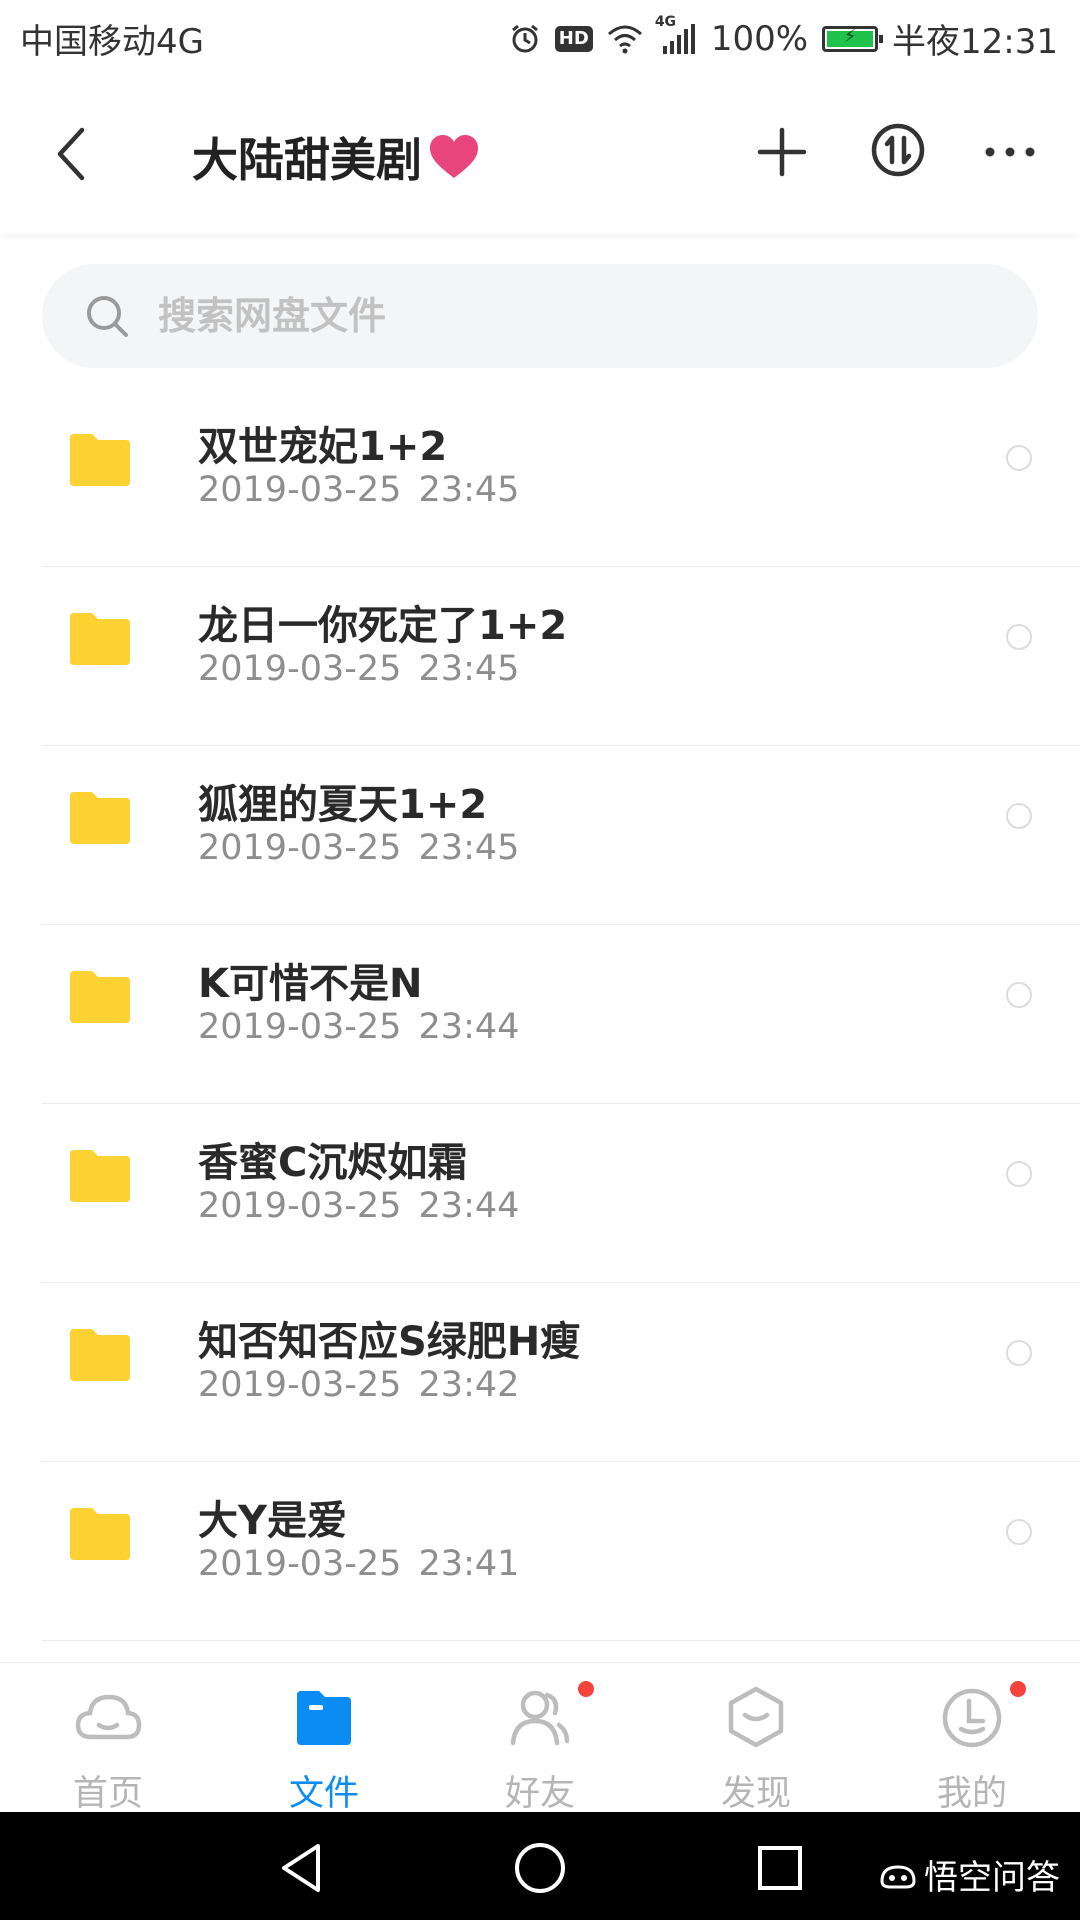  I want to click on file-row: 大Y是爱 2019-03-25 23:41, so click(561, 1551).